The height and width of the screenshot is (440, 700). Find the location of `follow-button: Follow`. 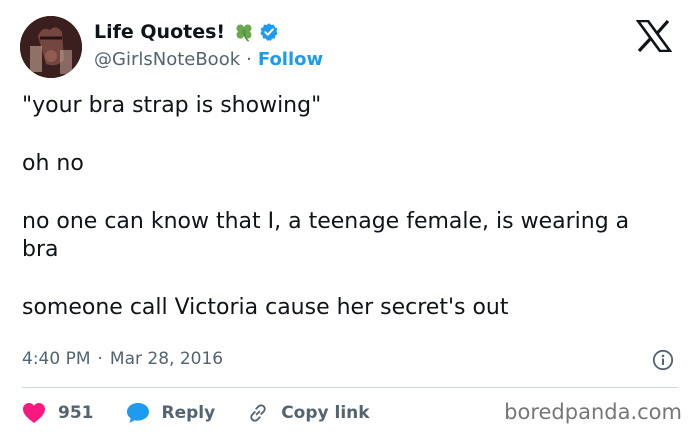

follow-button: Follow is located at coordinates (290, 59).